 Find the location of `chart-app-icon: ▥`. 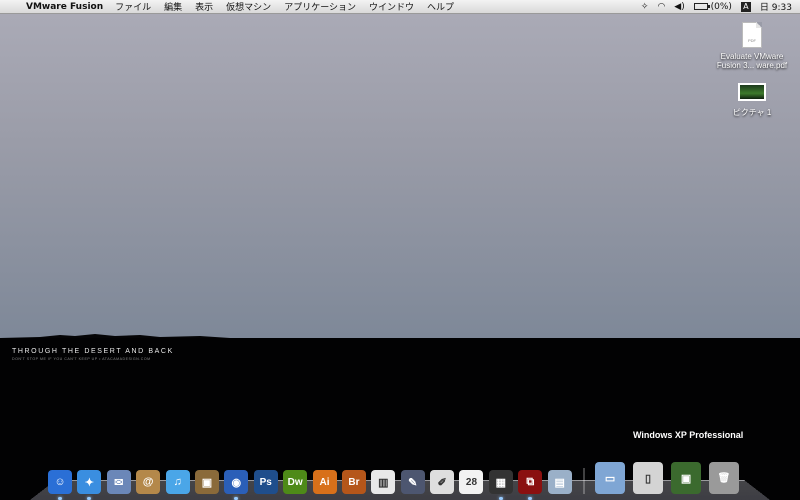

chart-app-icon: ▥ is located at coordinates (383, 482).